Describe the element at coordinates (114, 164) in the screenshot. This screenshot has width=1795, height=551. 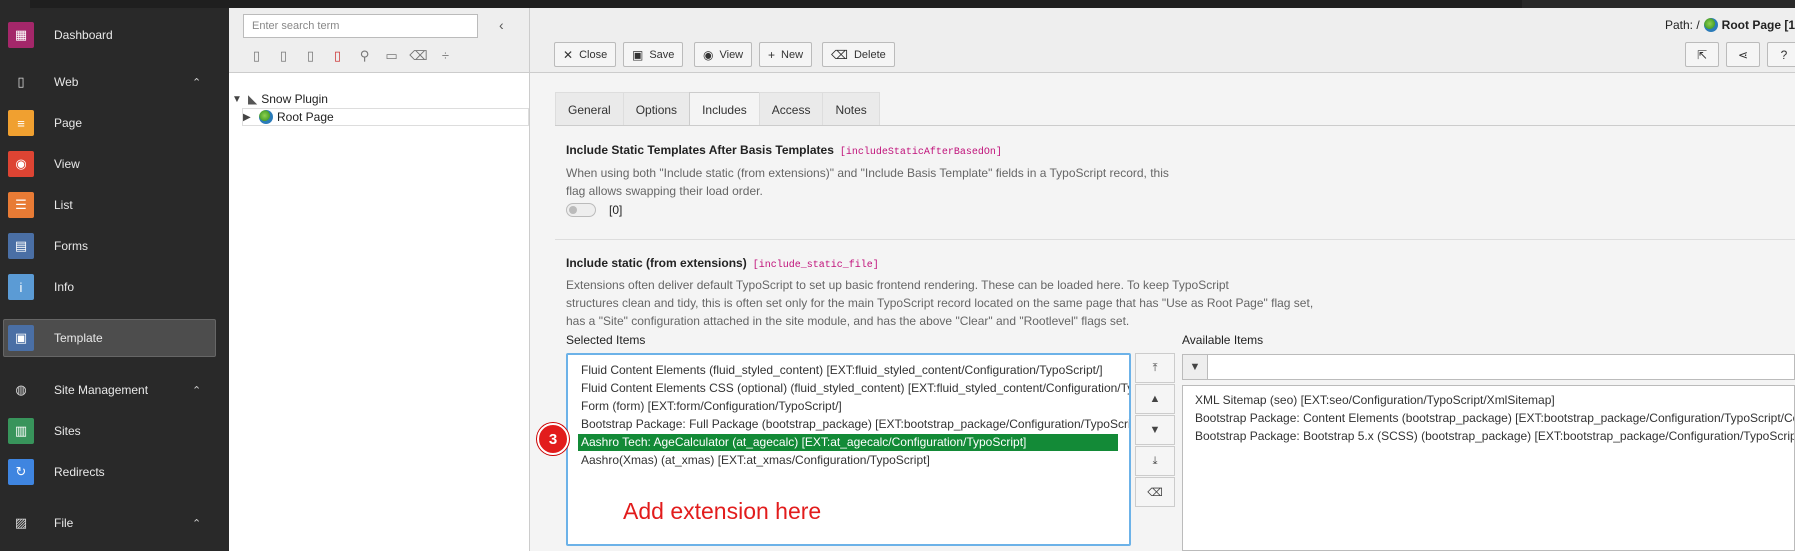
I see `module-view: ◉ View` at that location.